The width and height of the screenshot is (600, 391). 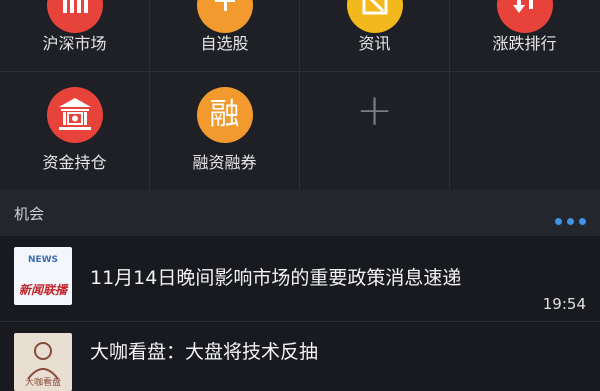 I want to click on grid-divider, so click(x=300, y=71).